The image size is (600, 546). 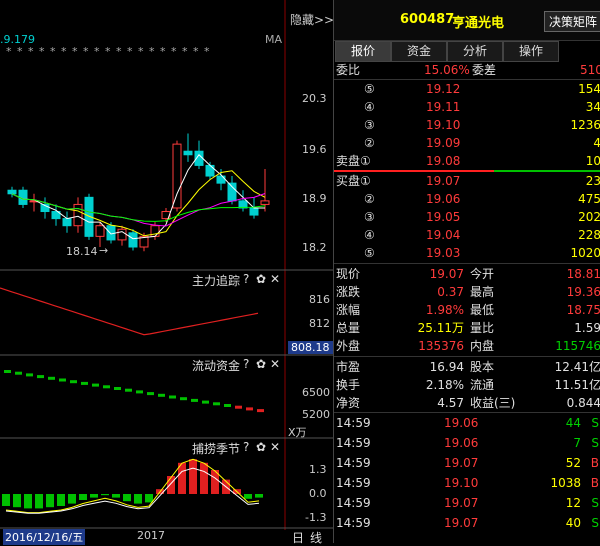 What do you see at coordinates (316, 537) in the screenshot?
I see `period-line: 线` at bounding box center [316, 537].